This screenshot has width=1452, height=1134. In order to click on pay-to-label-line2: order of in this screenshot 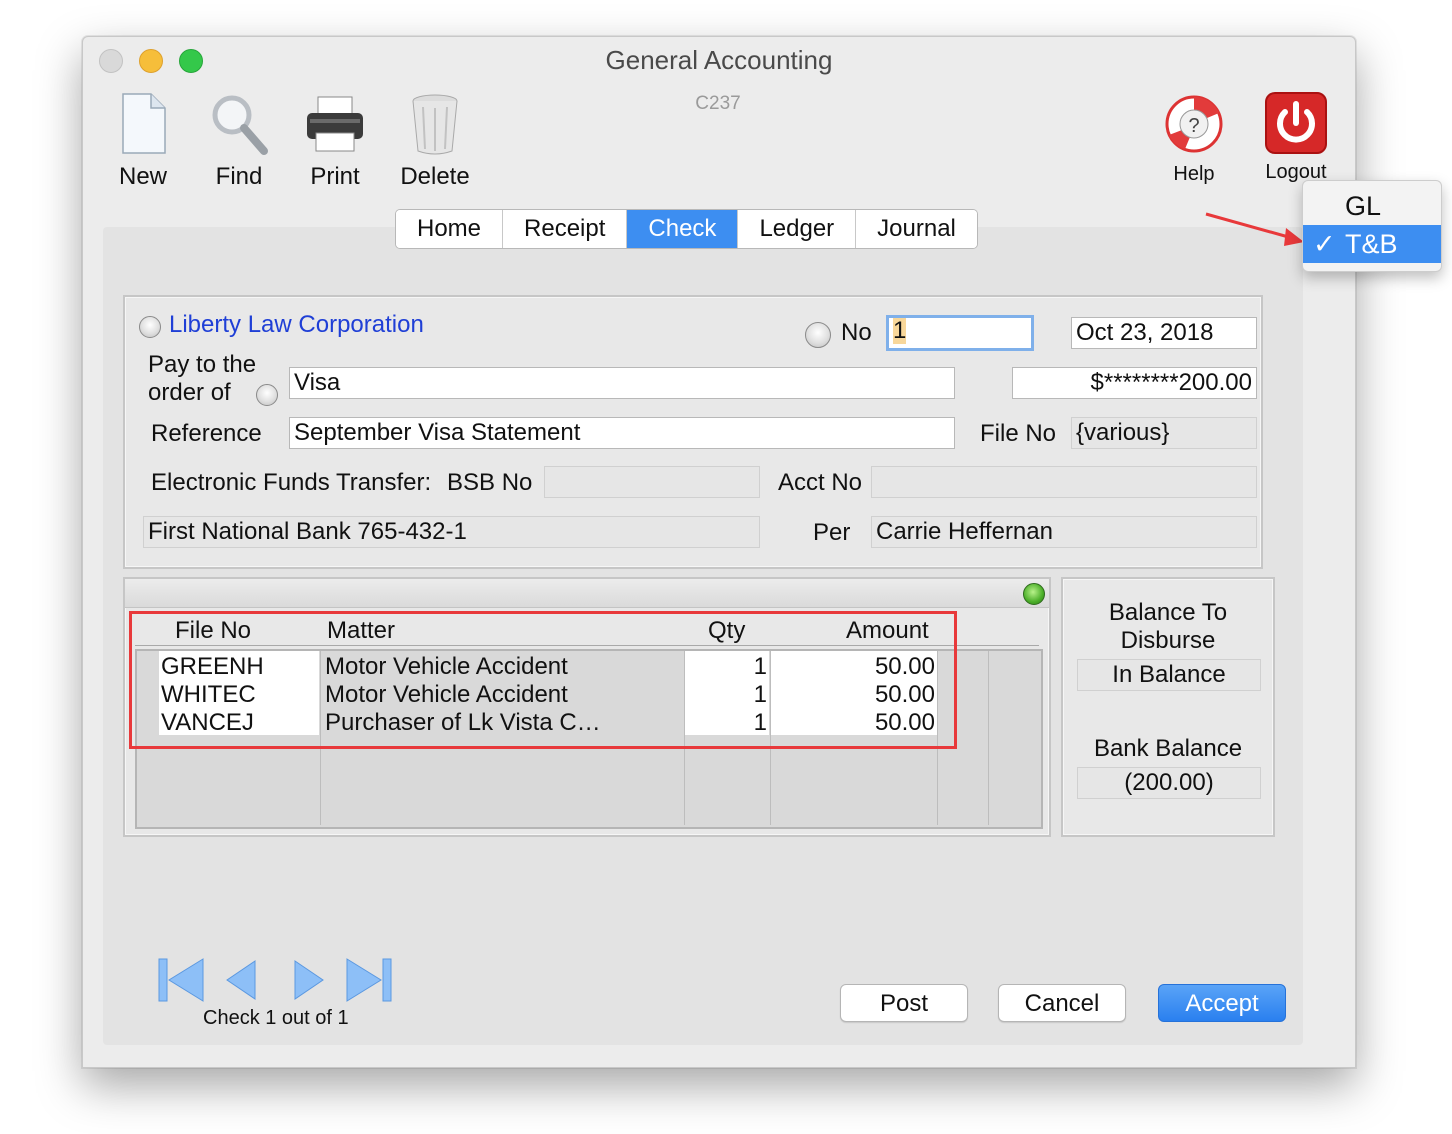, I will do `click(189, 392)`.